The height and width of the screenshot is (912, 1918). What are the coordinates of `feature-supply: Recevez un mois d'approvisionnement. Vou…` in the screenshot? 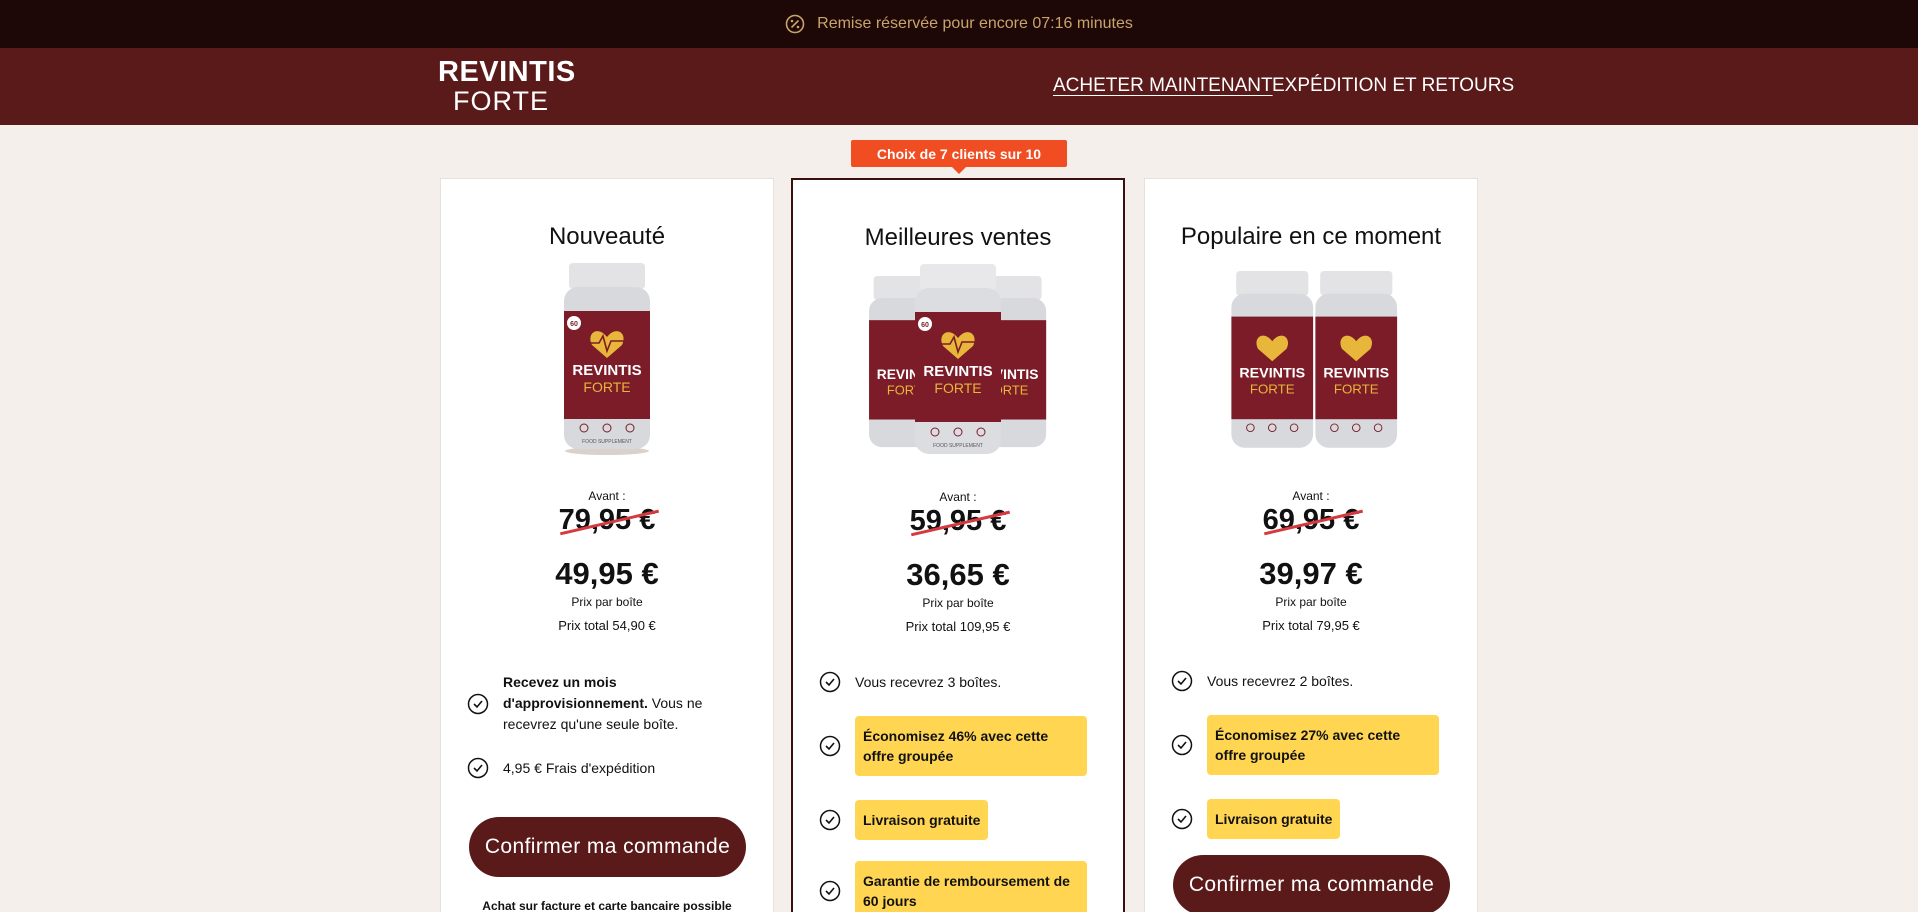 It's located at (610, 703).